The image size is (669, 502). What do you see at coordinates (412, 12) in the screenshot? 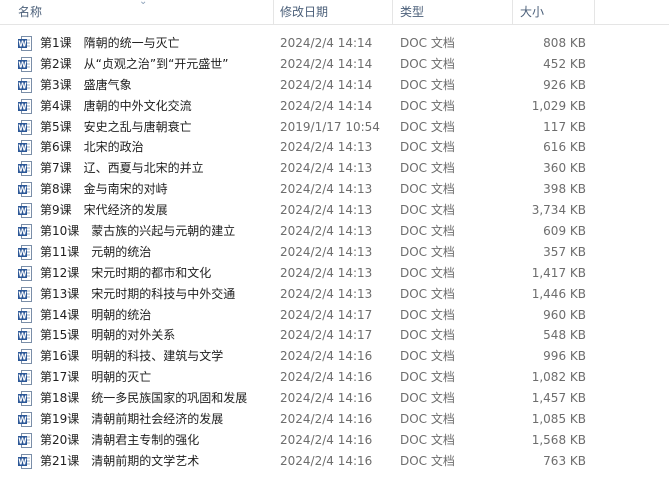
I see `column-header-type-label: 类型` at bounding box center [412, 12].